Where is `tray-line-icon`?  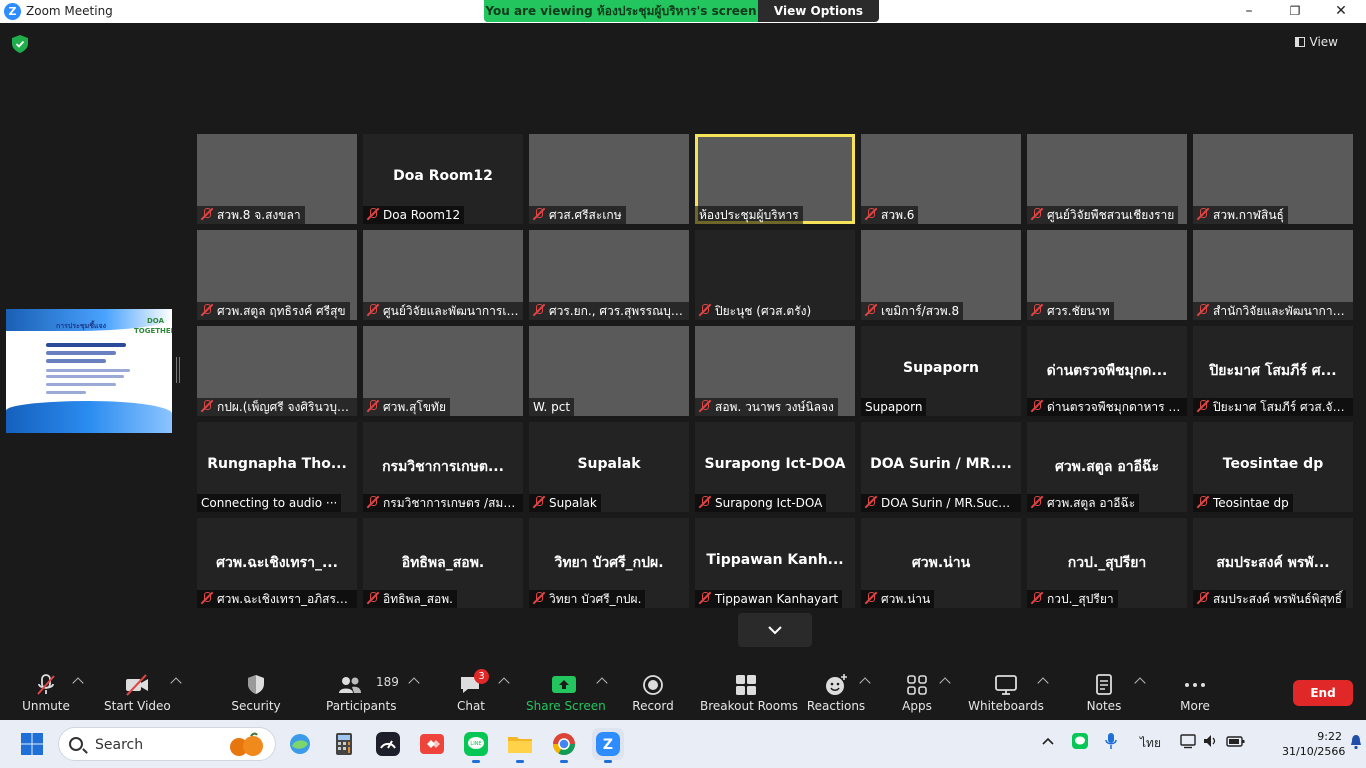 tray-line-icon is located at coordinates (1080, 742).